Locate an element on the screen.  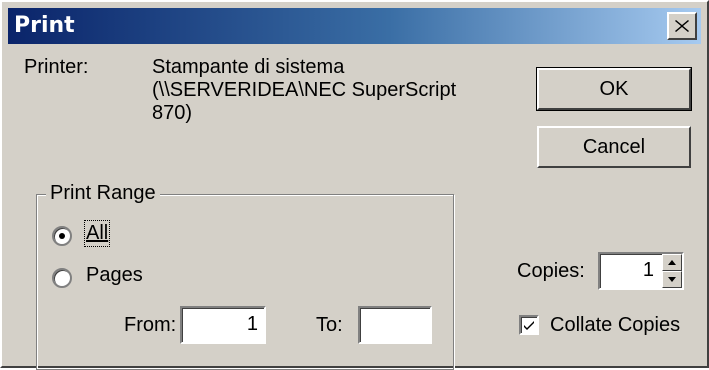
copies-spinner is located at coordinates (672, 271).